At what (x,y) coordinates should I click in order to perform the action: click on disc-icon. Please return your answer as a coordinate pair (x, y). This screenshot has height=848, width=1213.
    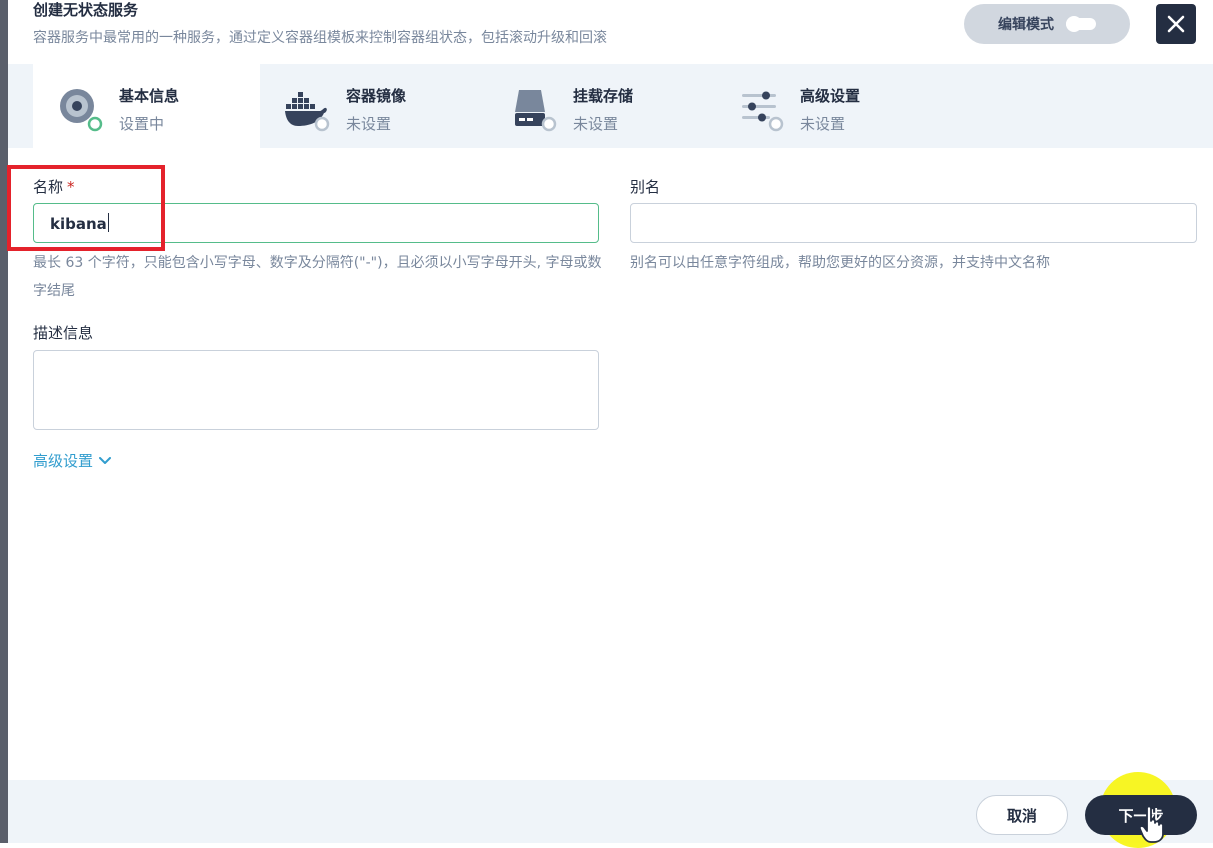
    Looking at the image, I should click on (81, 110).